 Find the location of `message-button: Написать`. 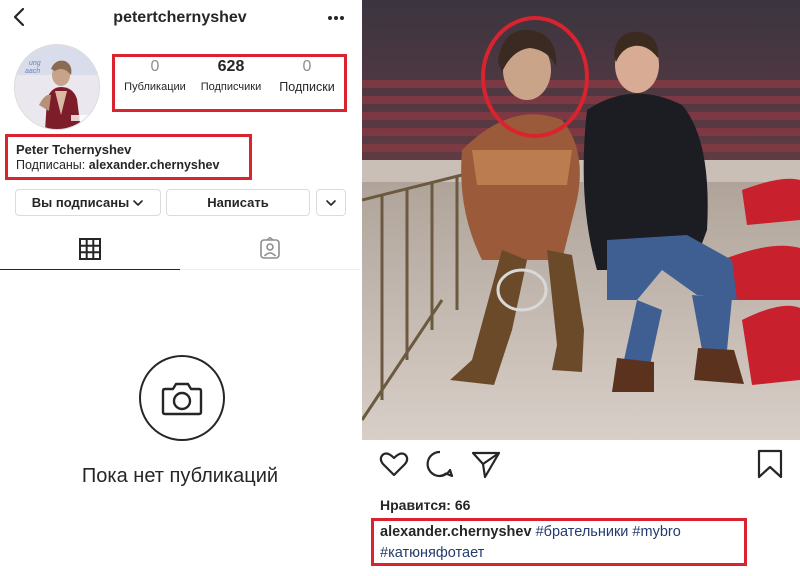

message-button: Написать is located at coordinates (238, 202).